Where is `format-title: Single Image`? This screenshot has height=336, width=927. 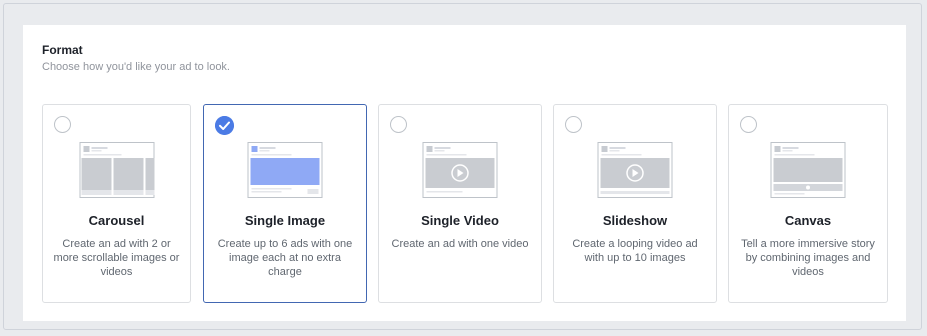
format-title: Single Image is located at coordinates (285, 220).